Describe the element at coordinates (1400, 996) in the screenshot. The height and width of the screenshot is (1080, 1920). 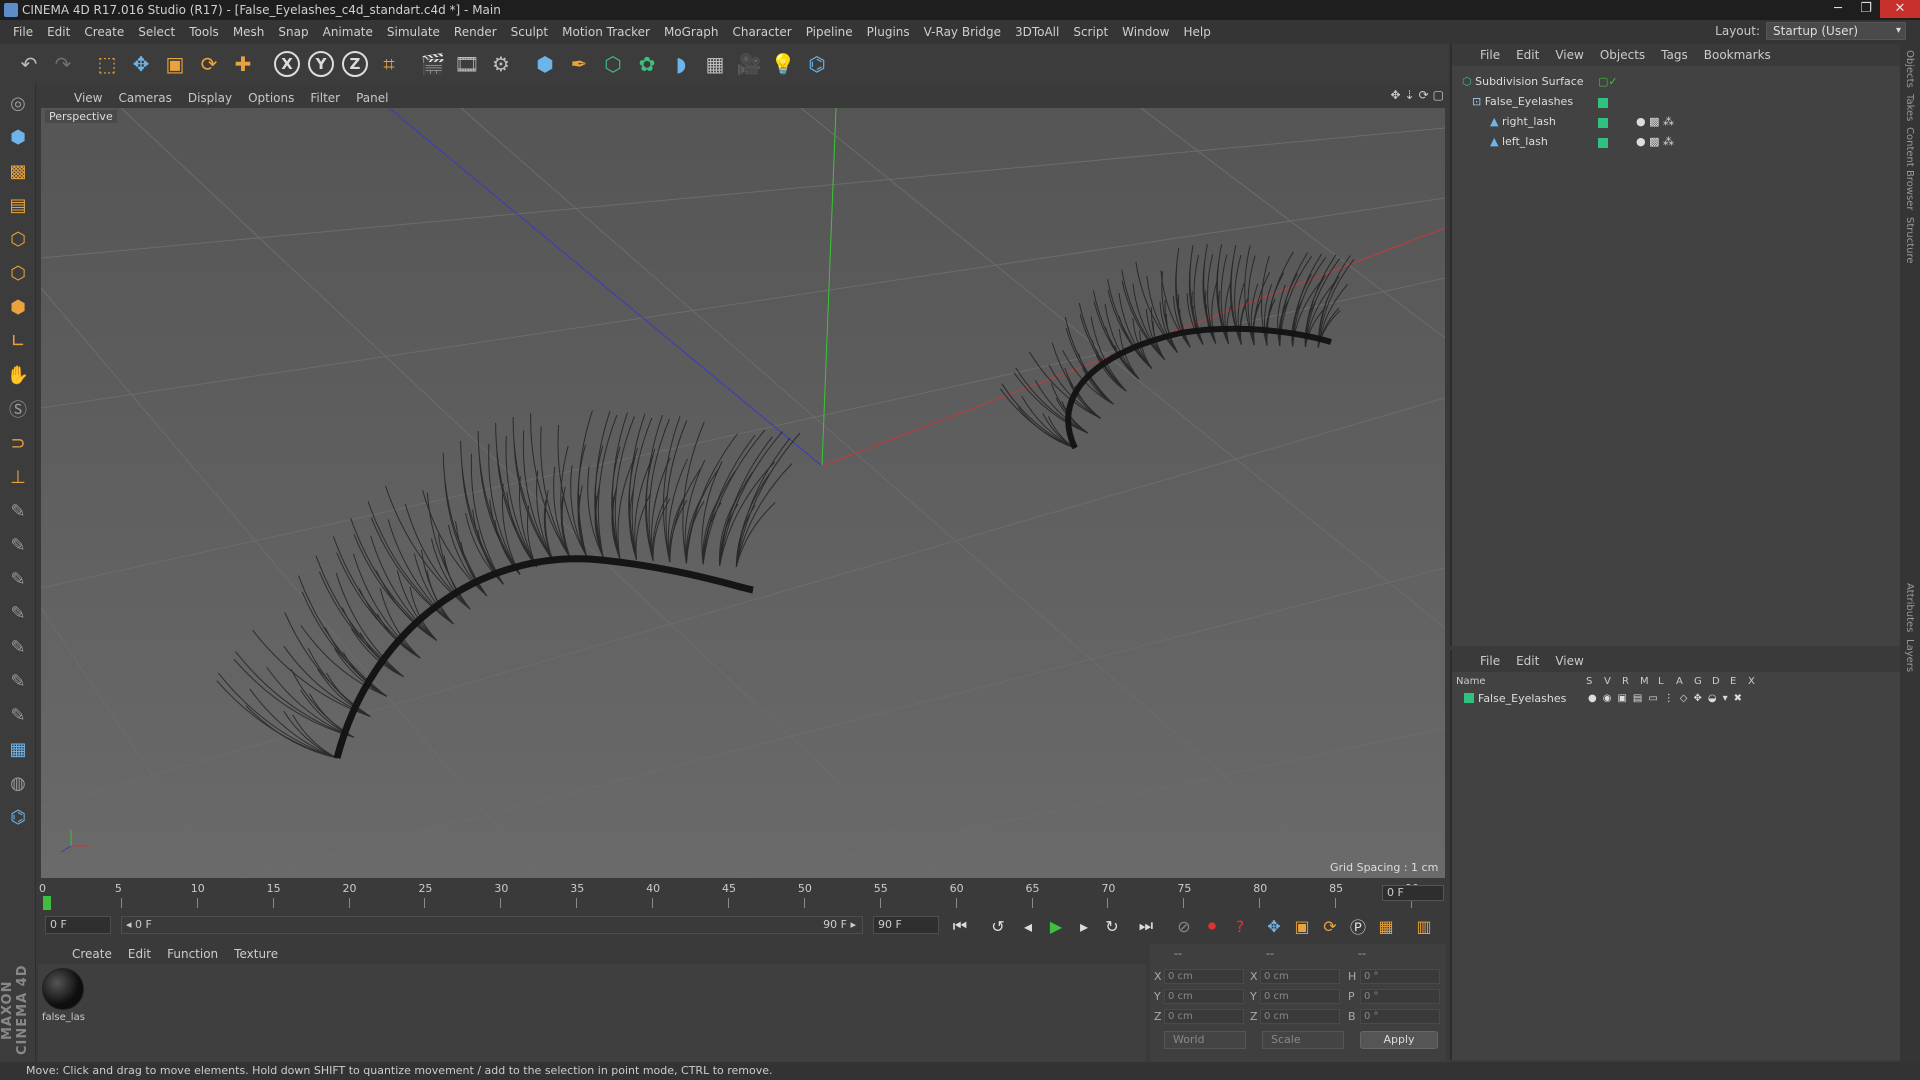
I see `rotation-p-field: 0 °` at that location.